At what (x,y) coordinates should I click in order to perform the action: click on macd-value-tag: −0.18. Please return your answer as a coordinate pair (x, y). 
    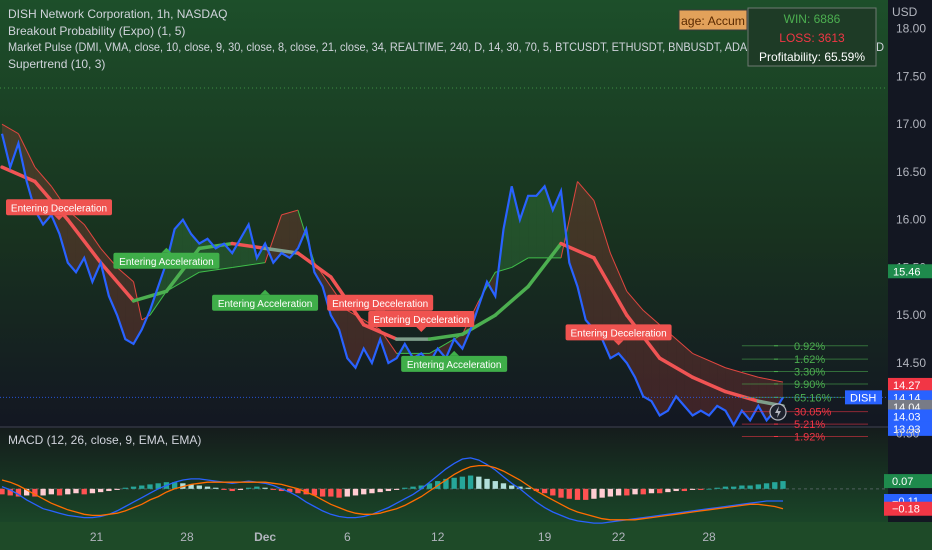
    Looking at the image, I should click on (906, 510).